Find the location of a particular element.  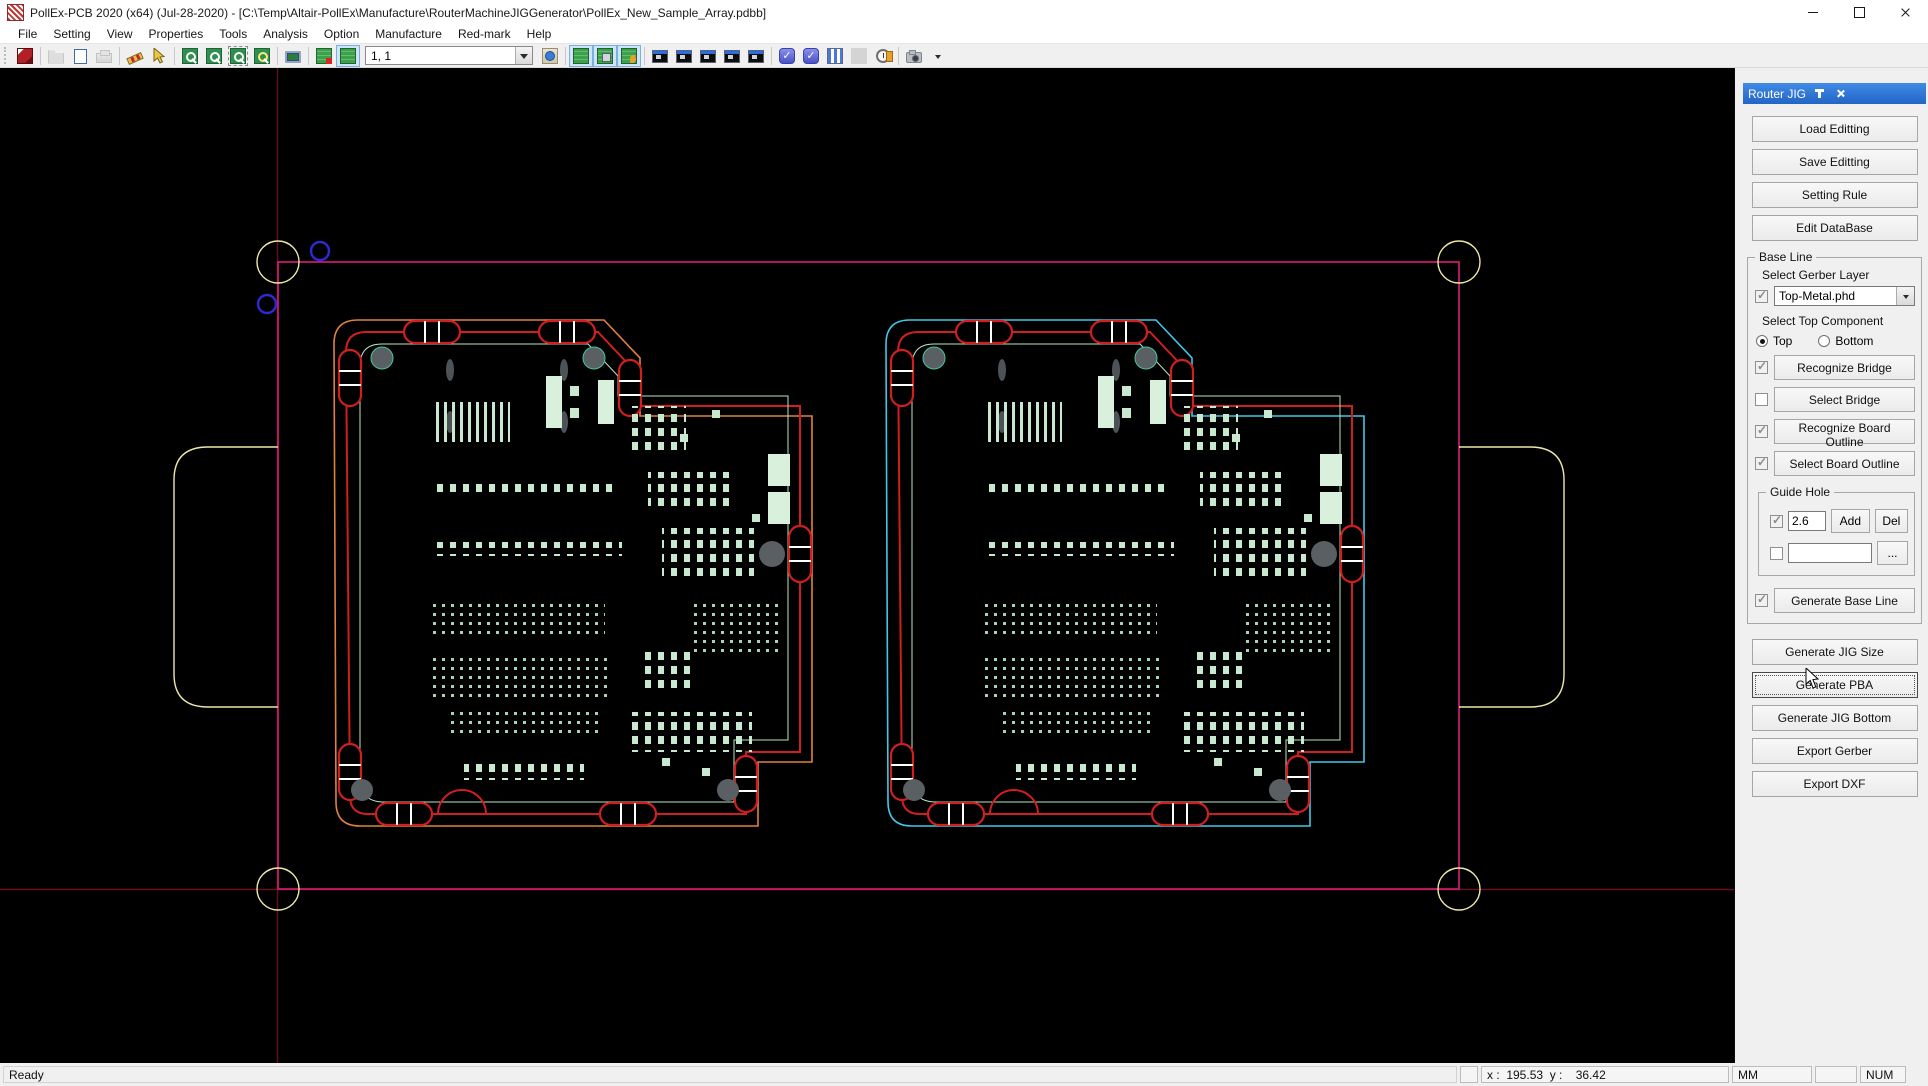

close-button is located at coordinates (1905, 12).